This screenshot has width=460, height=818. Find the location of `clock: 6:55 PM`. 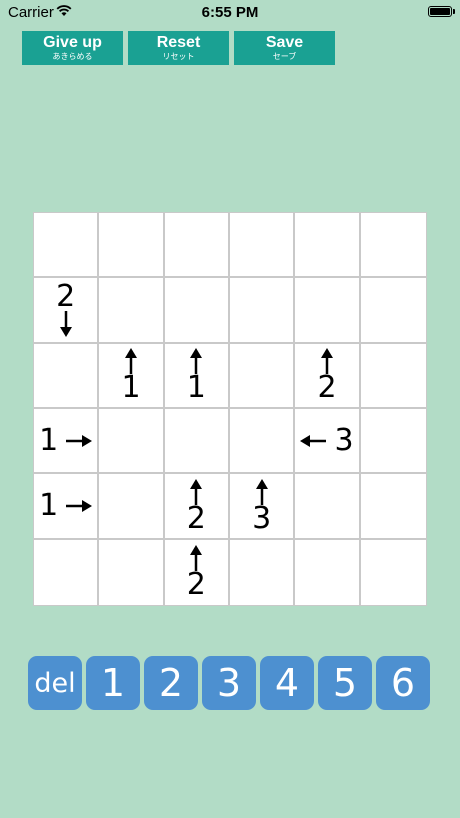

clock: 6:55 PM is located at coordinates (230, 12).